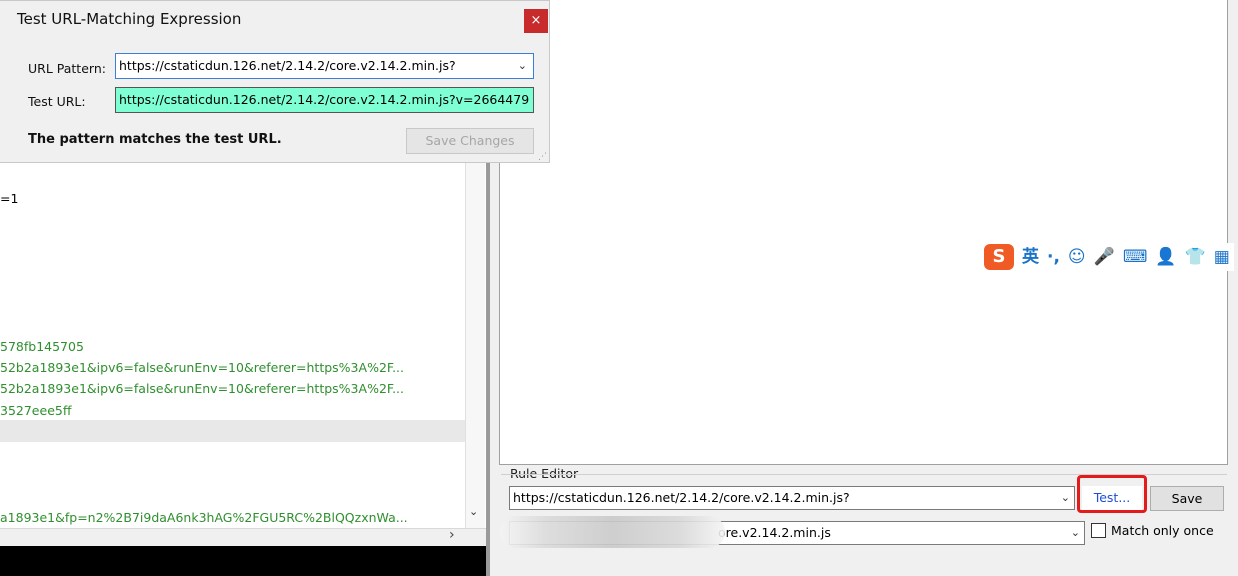 This screenshot has width=1238, height=576. What do you see at coordinates (67, 68) in the screenshot?
I see `url-pattern-label: URL Pattern:` at bounding box center [67, 68].